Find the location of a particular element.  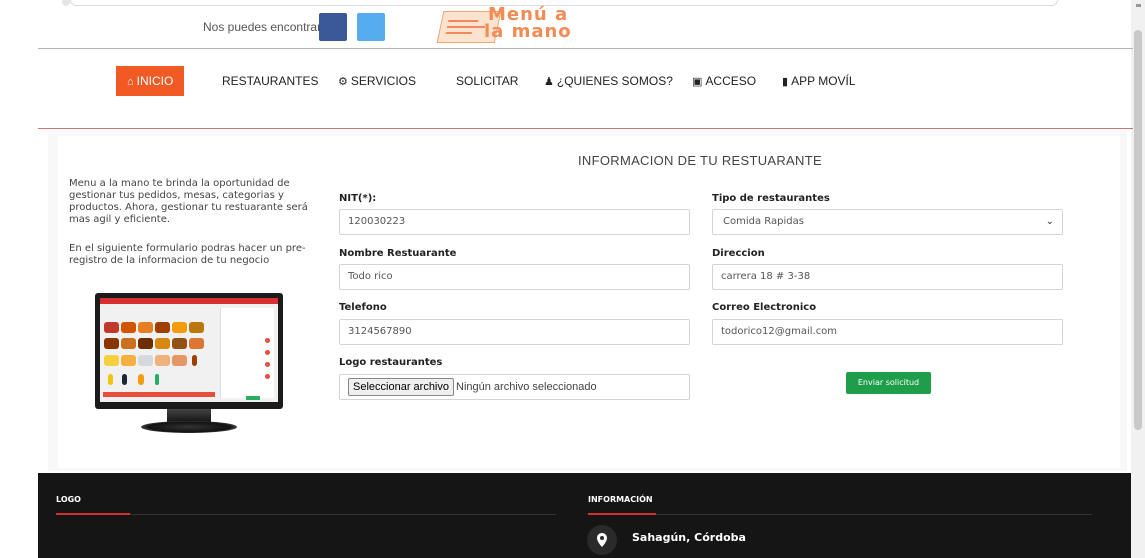

nav-servicios: ⚙ SERVICIOS is located at coordinates (377, 81).